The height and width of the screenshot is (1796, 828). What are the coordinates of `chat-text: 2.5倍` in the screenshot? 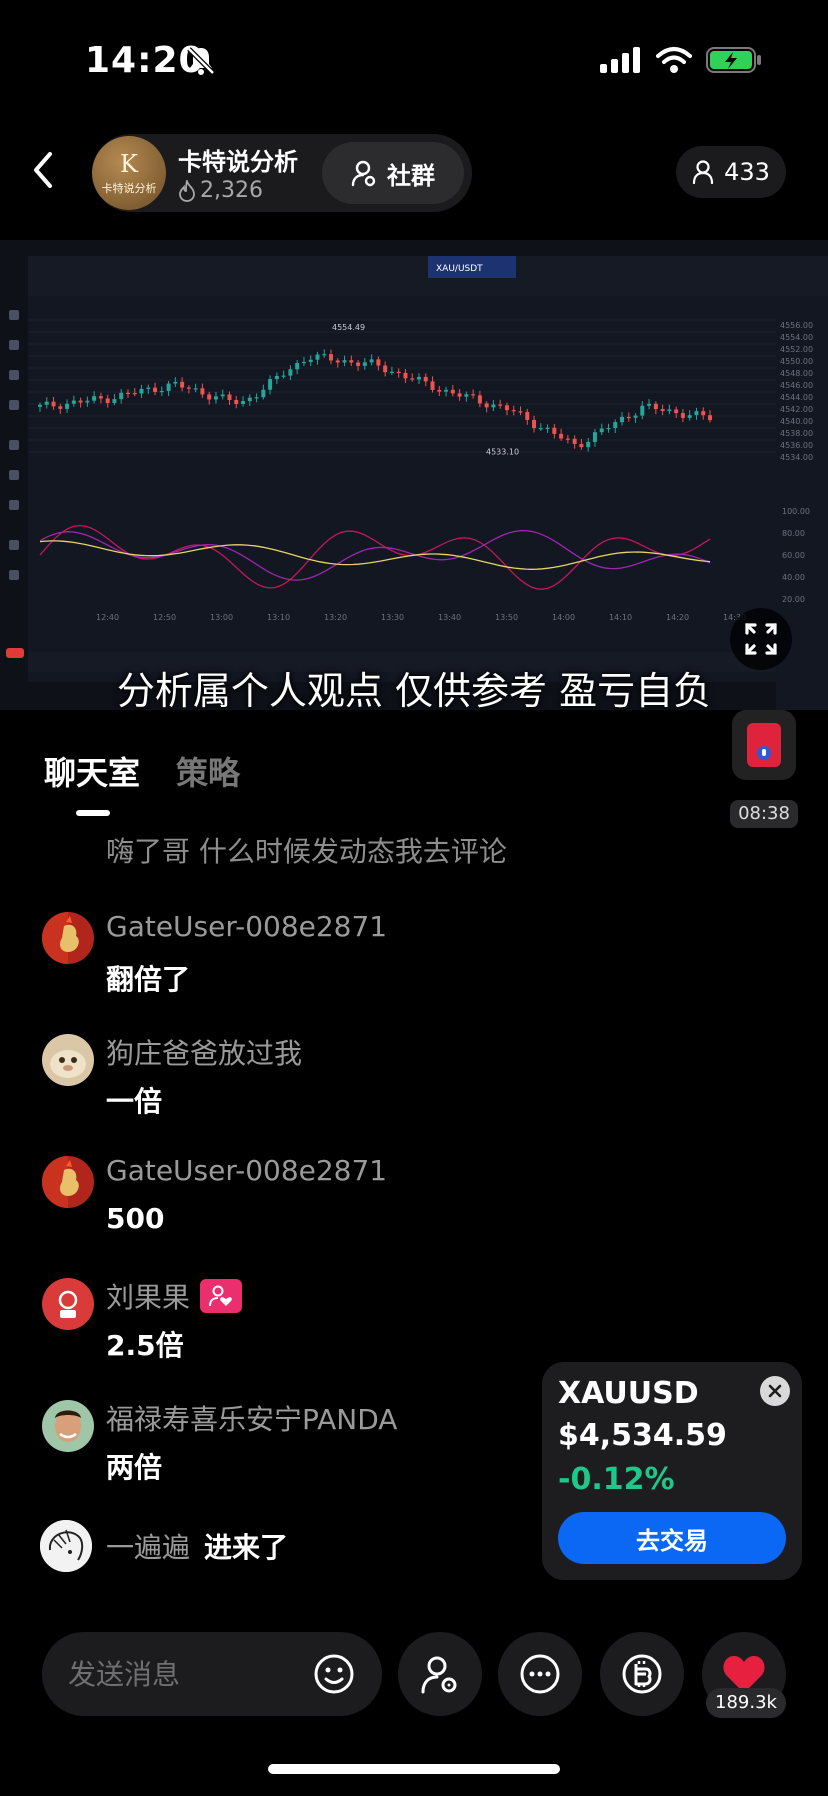 It's located at (145, 1345).